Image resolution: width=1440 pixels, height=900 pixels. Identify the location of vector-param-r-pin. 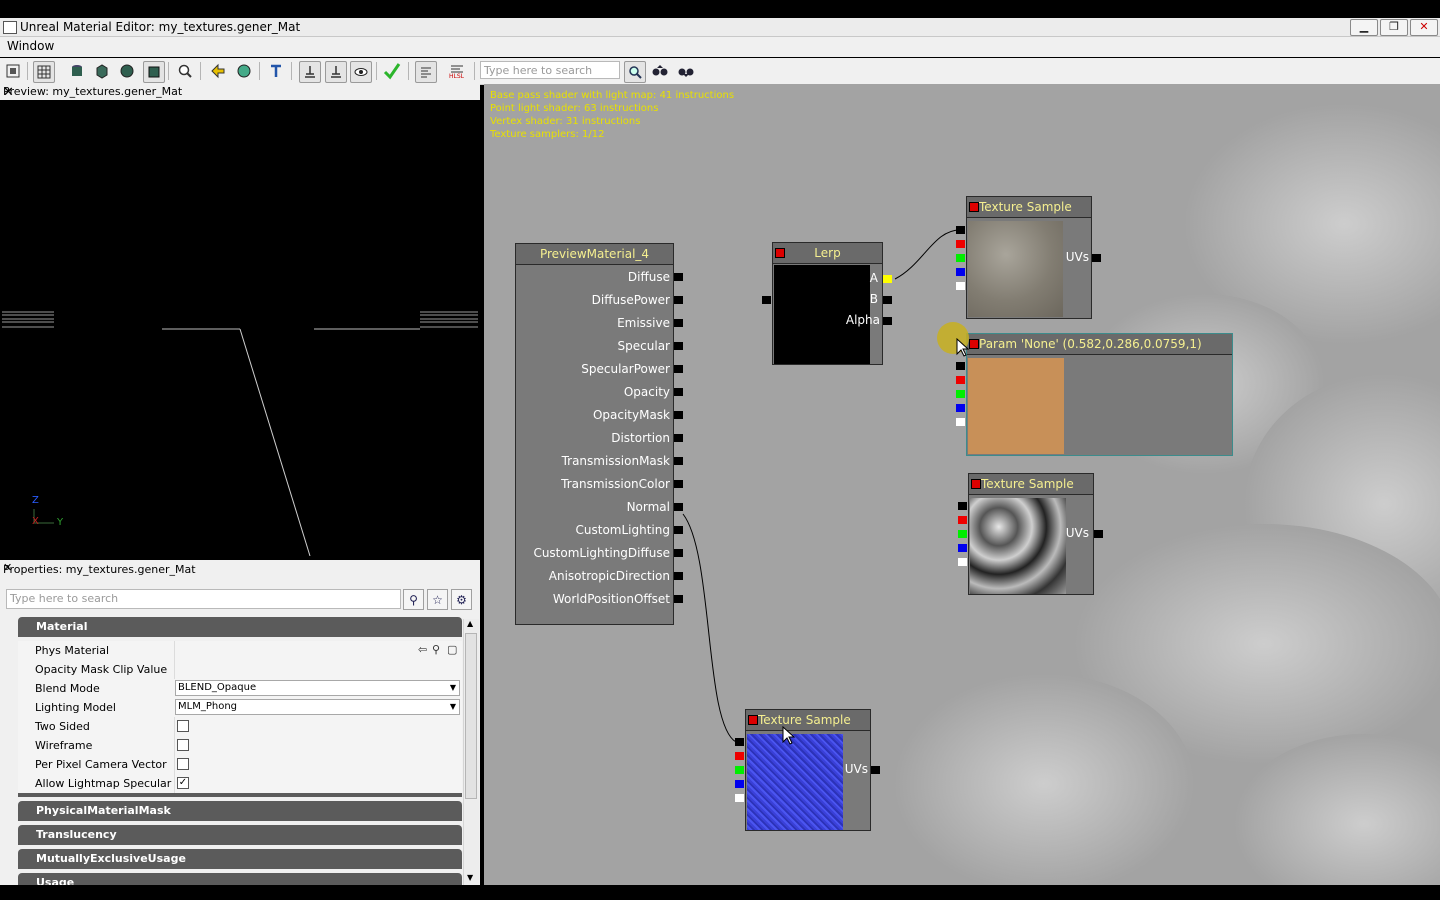
(960, 380).